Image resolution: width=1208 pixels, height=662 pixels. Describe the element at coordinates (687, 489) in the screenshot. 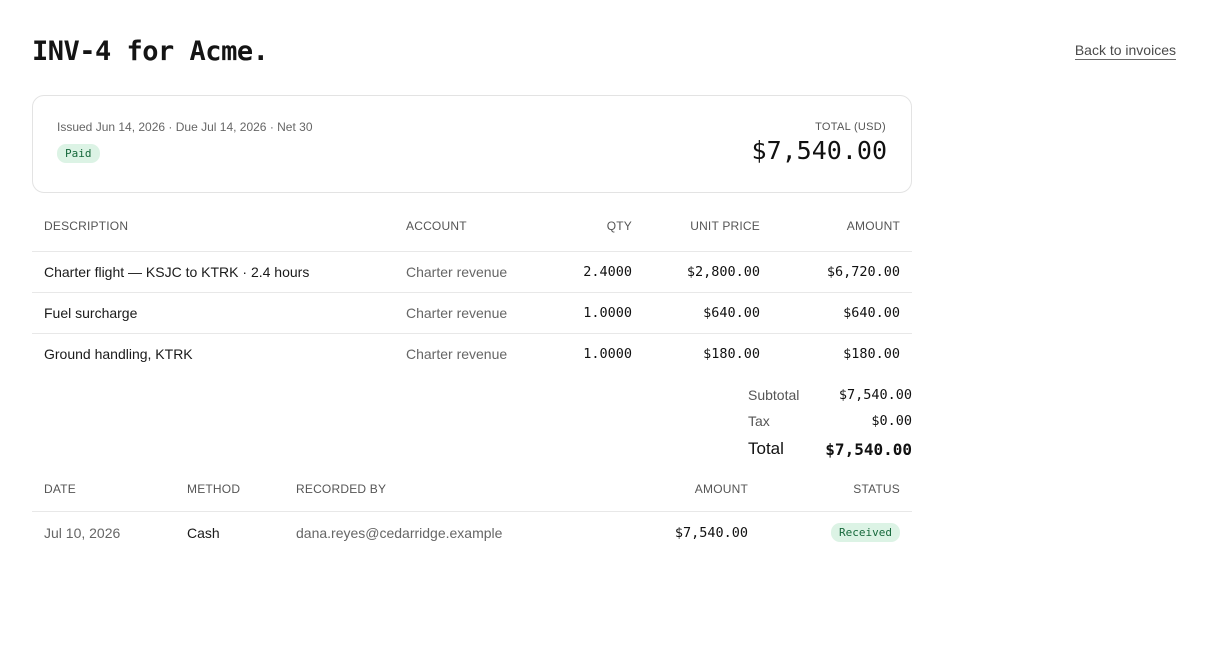

I see `column-header-payment-amount: AMOUNT` at that location.